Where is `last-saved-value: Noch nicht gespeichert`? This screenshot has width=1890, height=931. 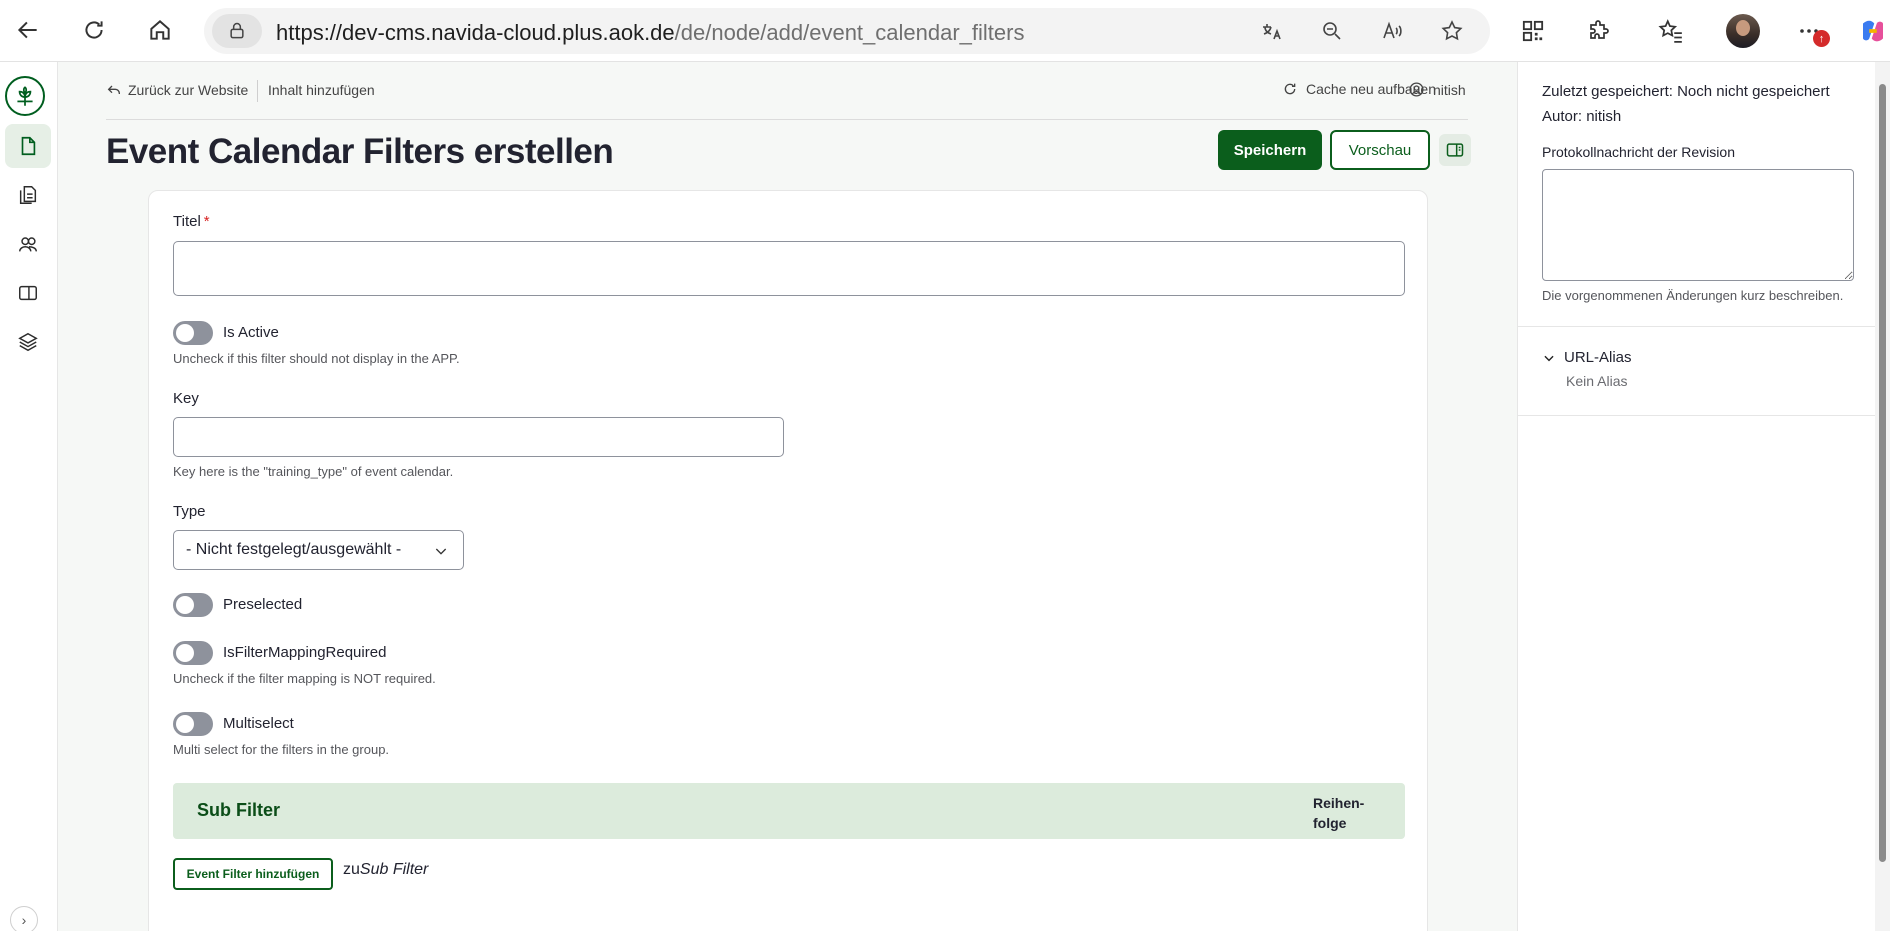
last-saved-value: Noch nicht gespeichert is located at coordinates (1753, 91).